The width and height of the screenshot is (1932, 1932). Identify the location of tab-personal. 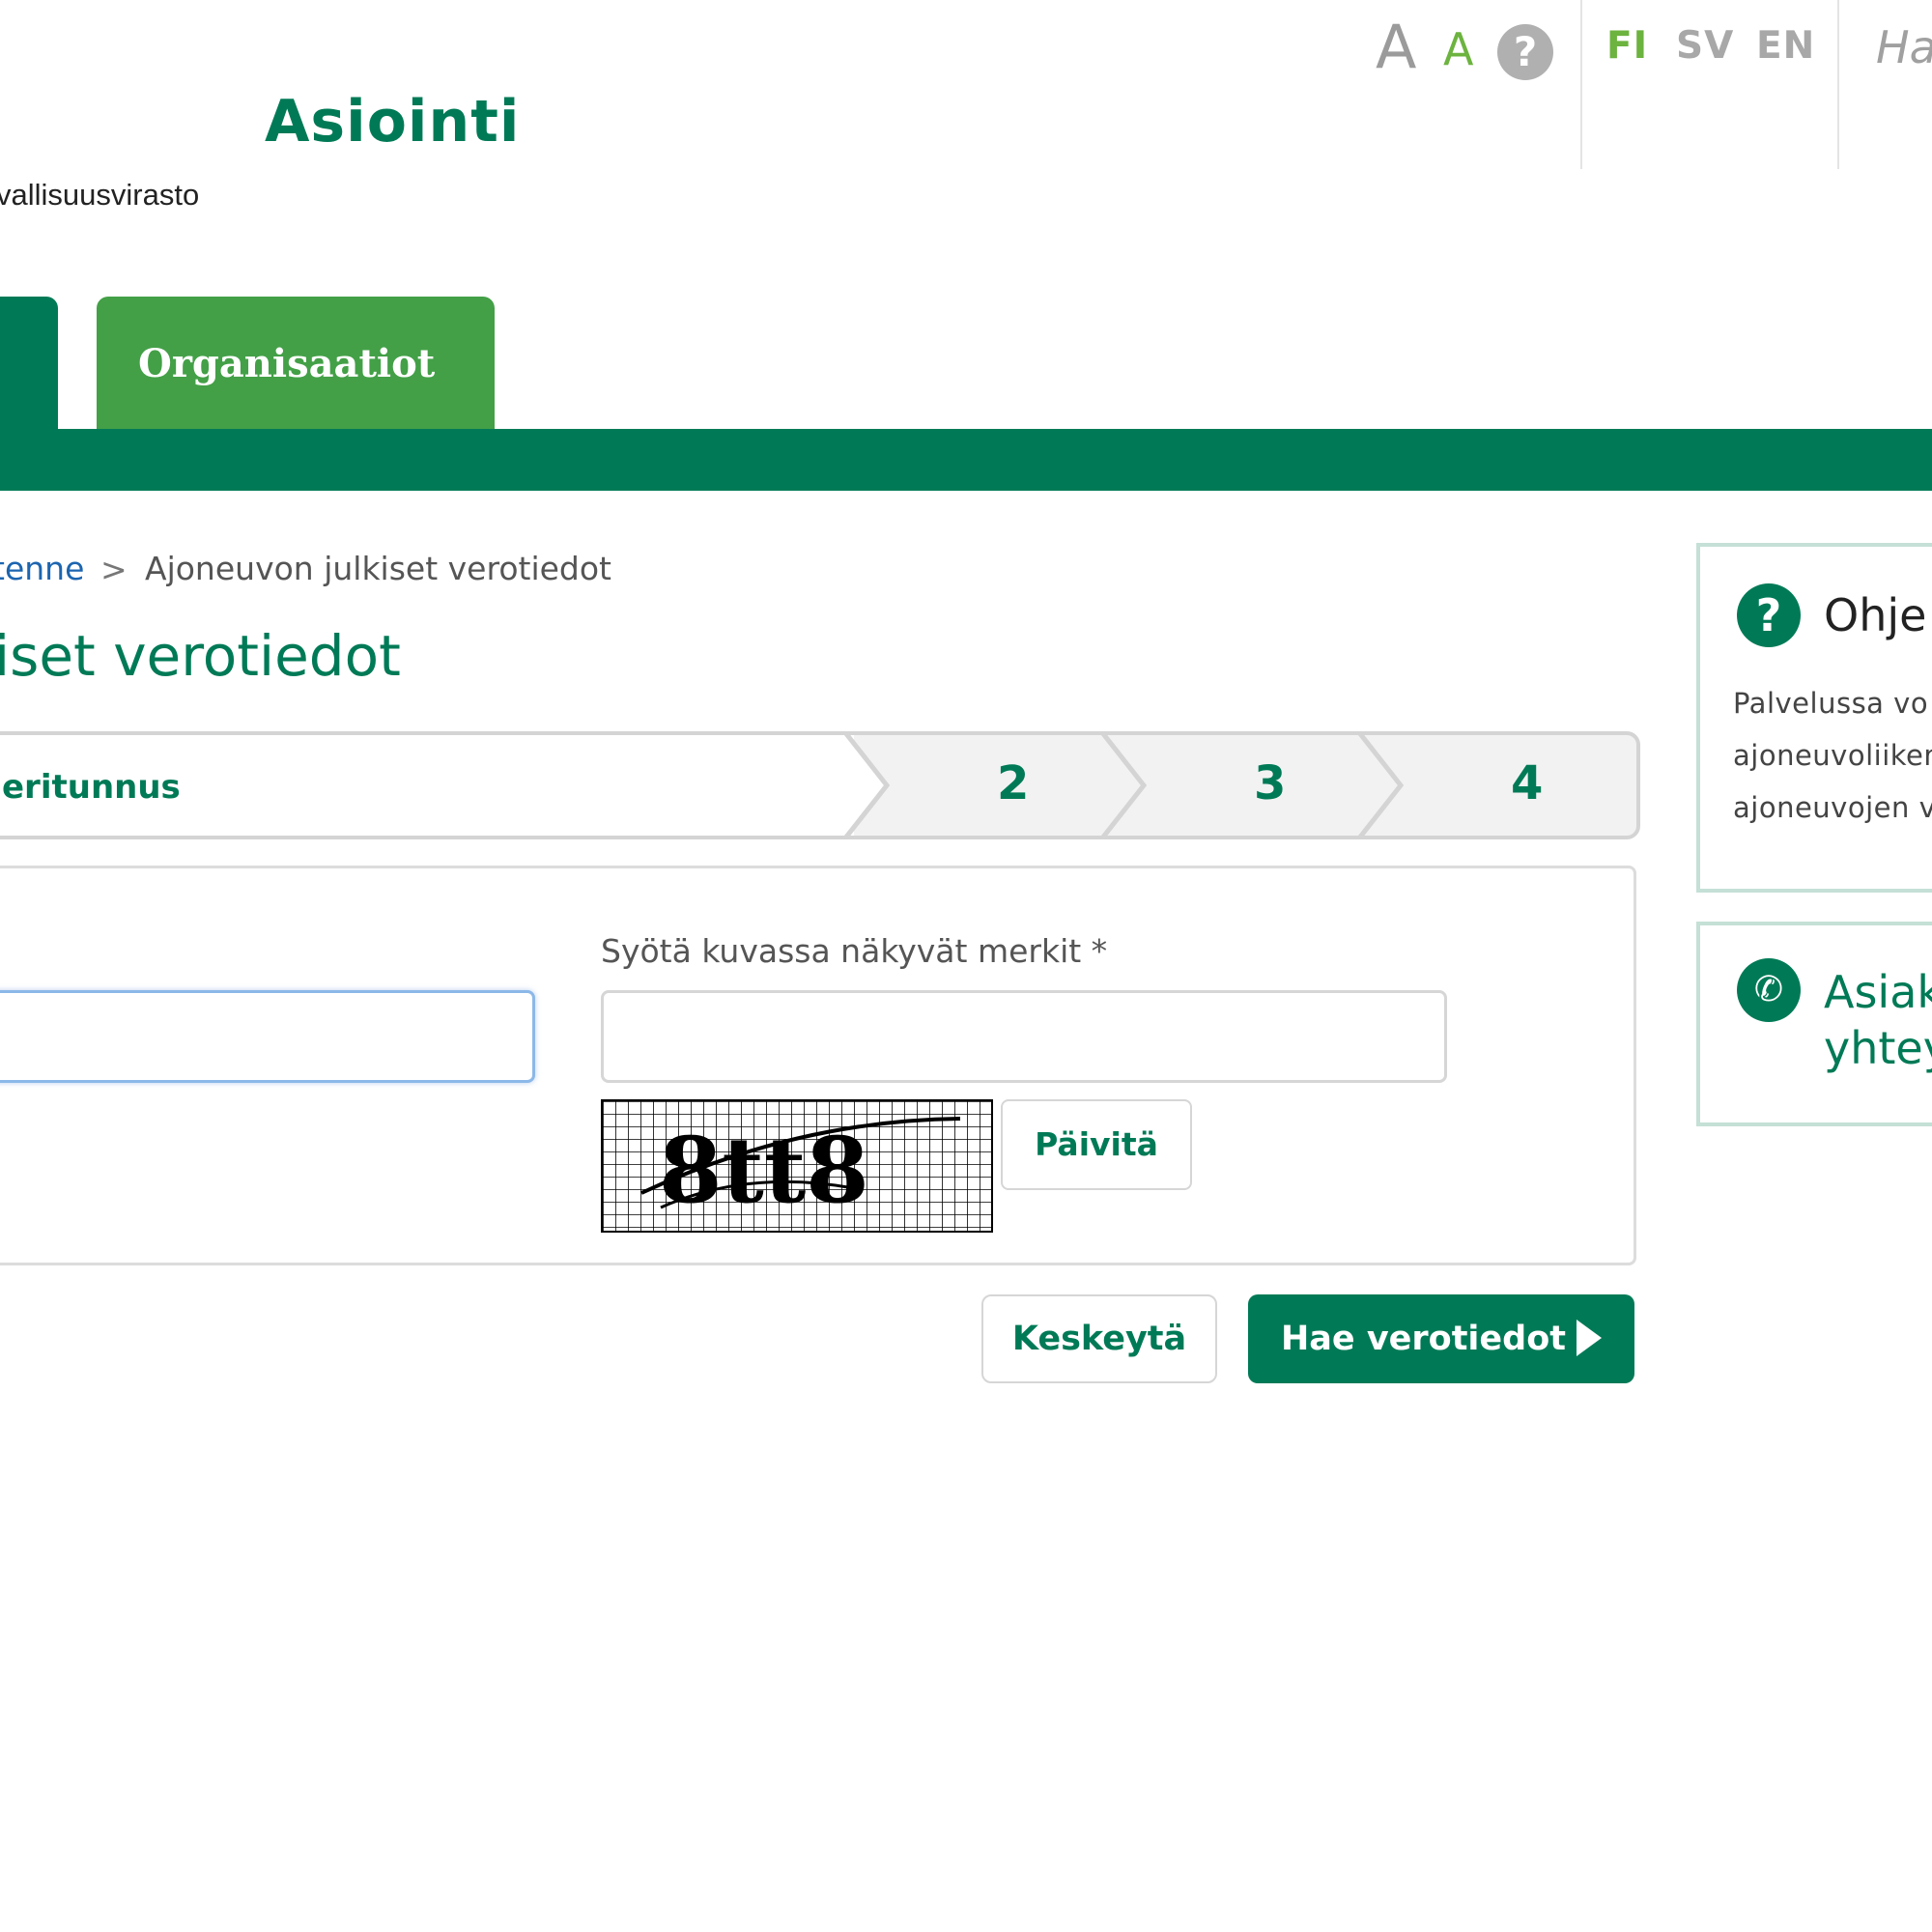
(29, 364).